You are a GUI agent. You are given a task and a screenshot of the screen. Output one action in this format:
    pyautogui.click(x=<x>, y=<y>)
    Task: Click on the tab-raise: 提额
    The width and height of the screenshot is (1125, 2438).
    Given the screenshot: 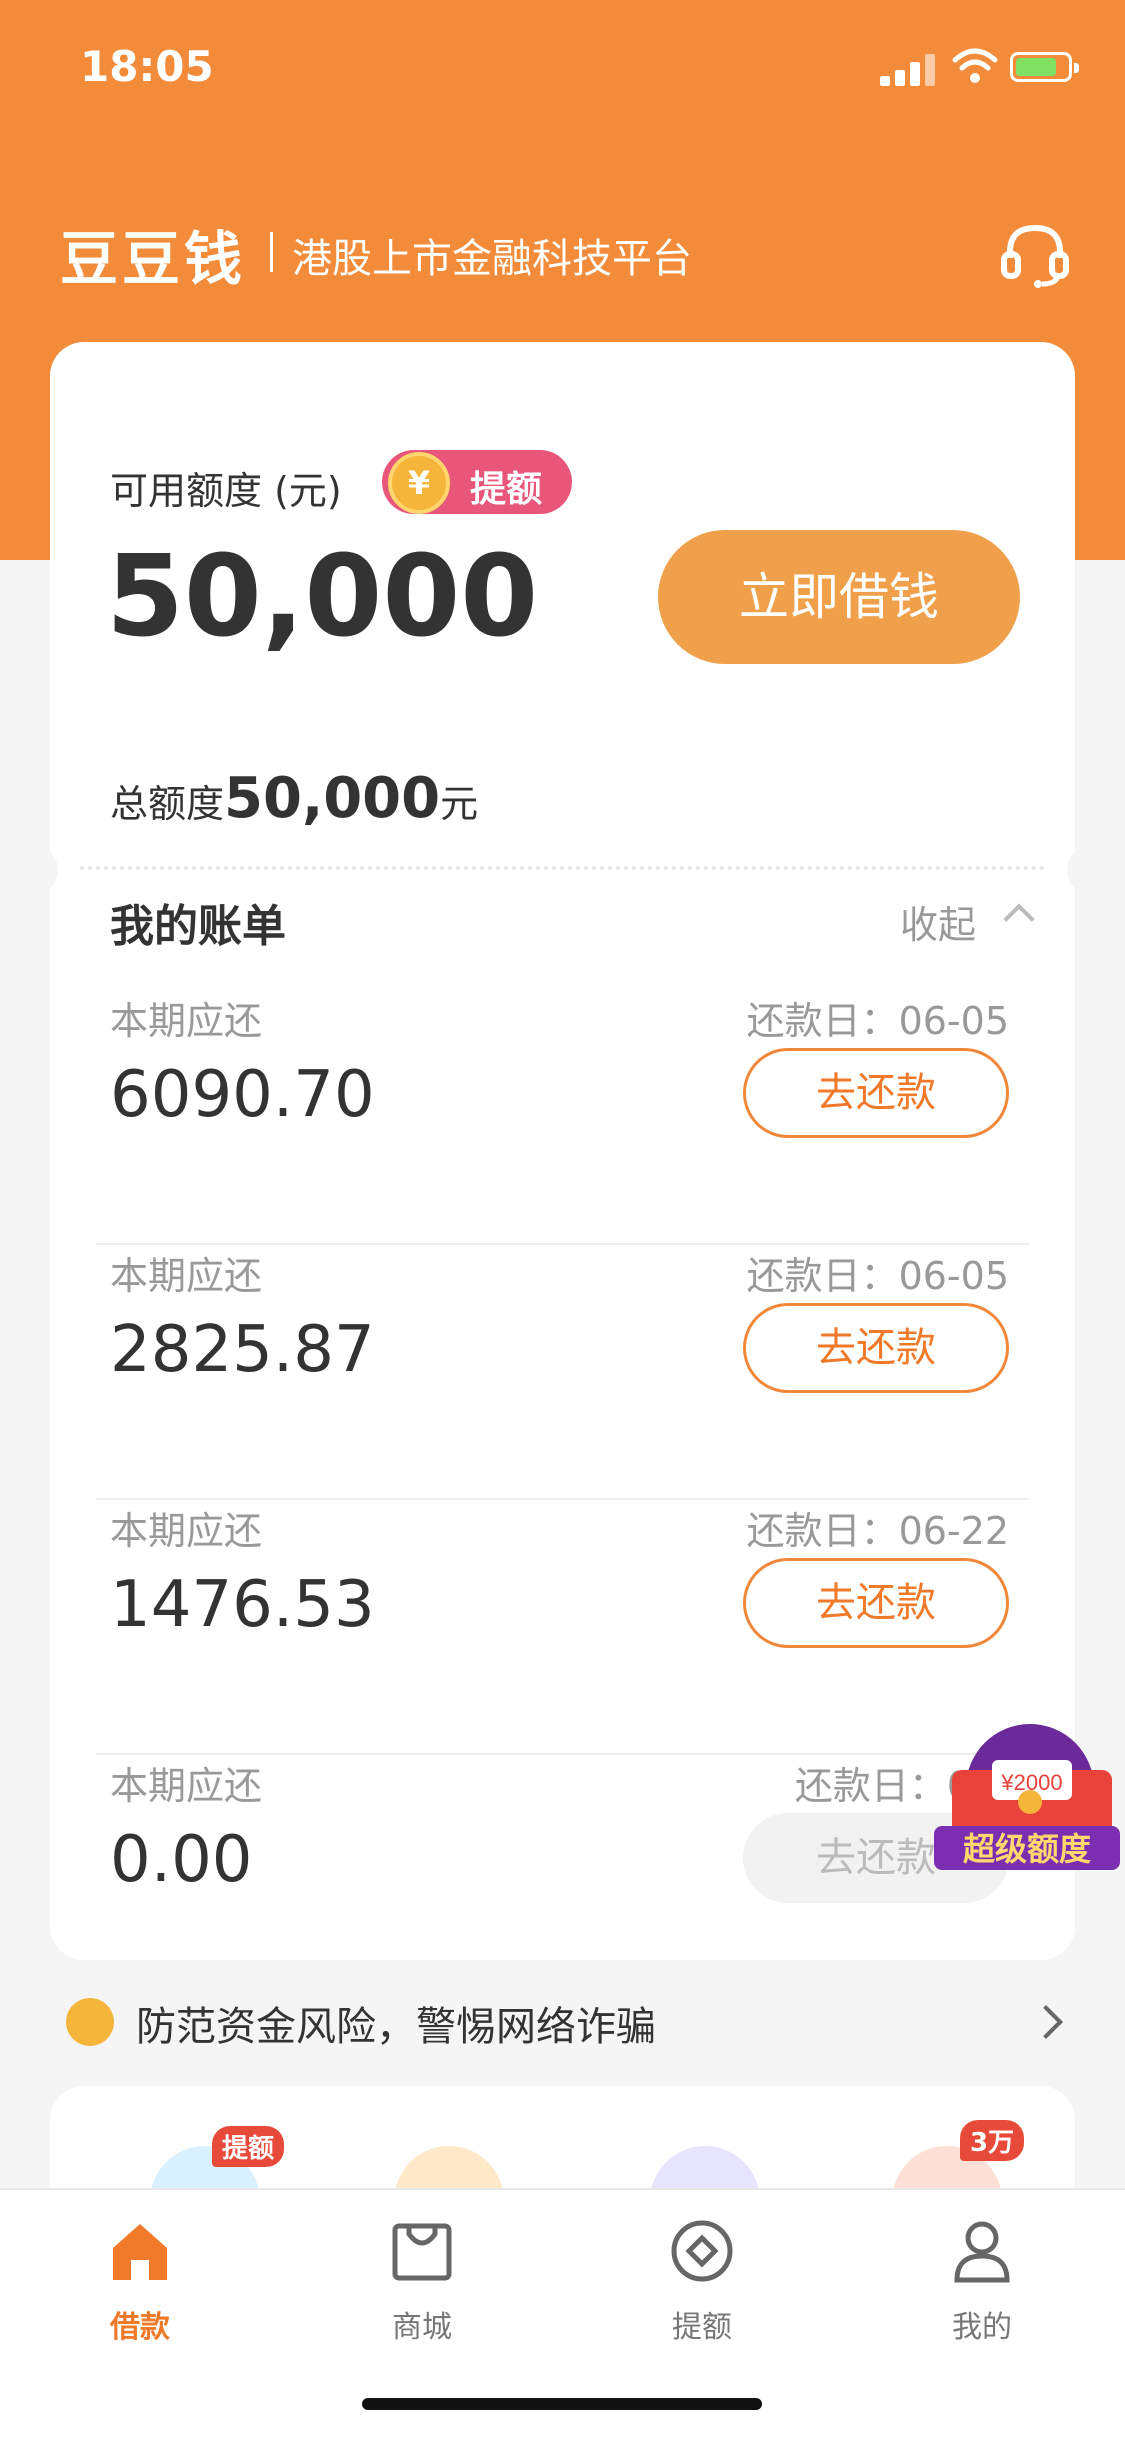 What is the action you would take?
    pyautogui.click(x=702, y=2281)
    